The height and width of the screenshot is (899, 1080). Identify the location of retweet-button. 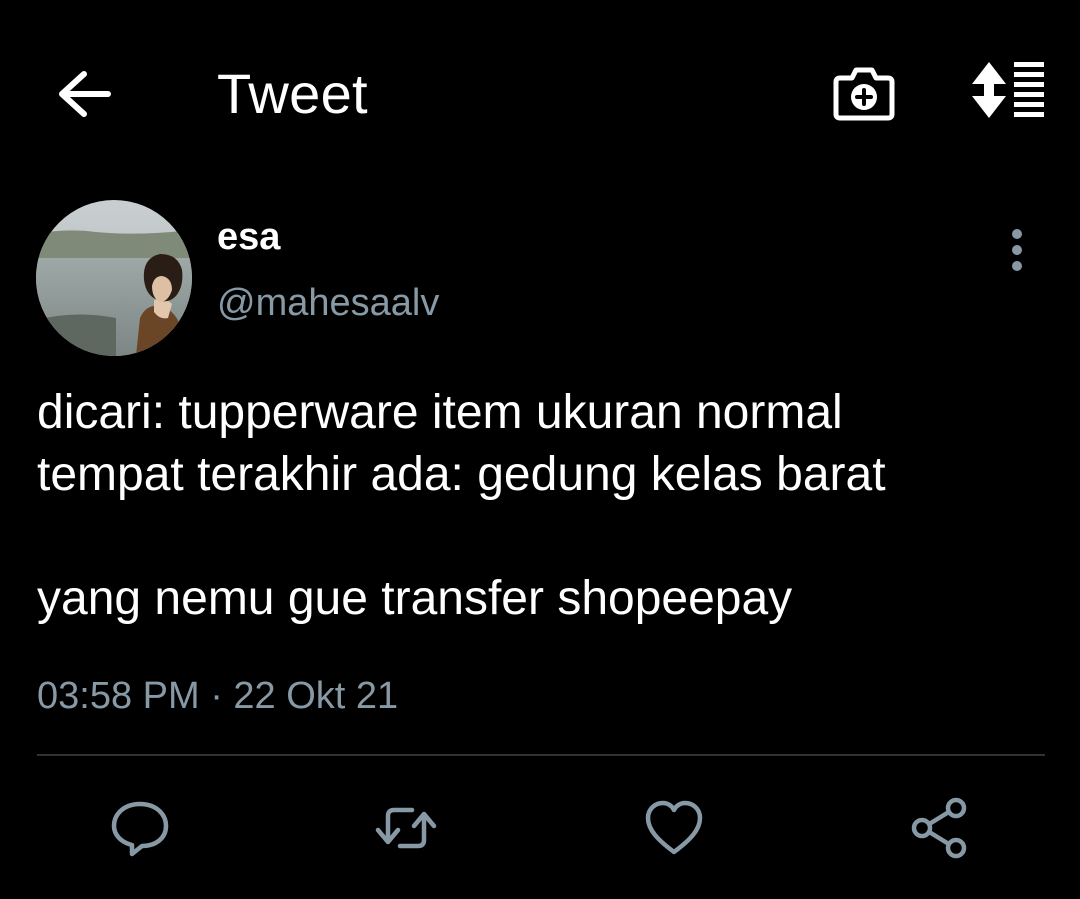
(406, 828).